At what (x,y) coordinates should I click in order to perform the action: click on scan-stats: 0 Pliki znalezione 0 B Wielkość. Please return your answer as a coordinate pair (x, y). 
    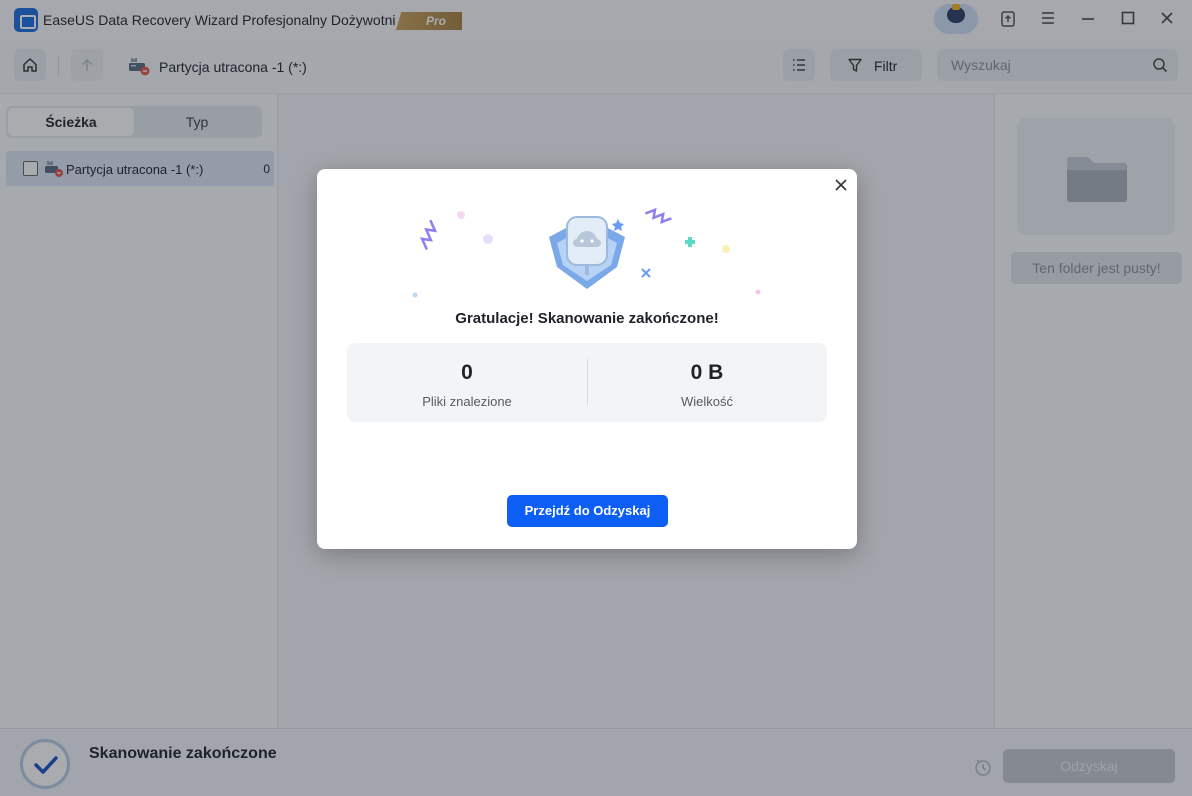
    Looking at the image, I should click on (587, 382).